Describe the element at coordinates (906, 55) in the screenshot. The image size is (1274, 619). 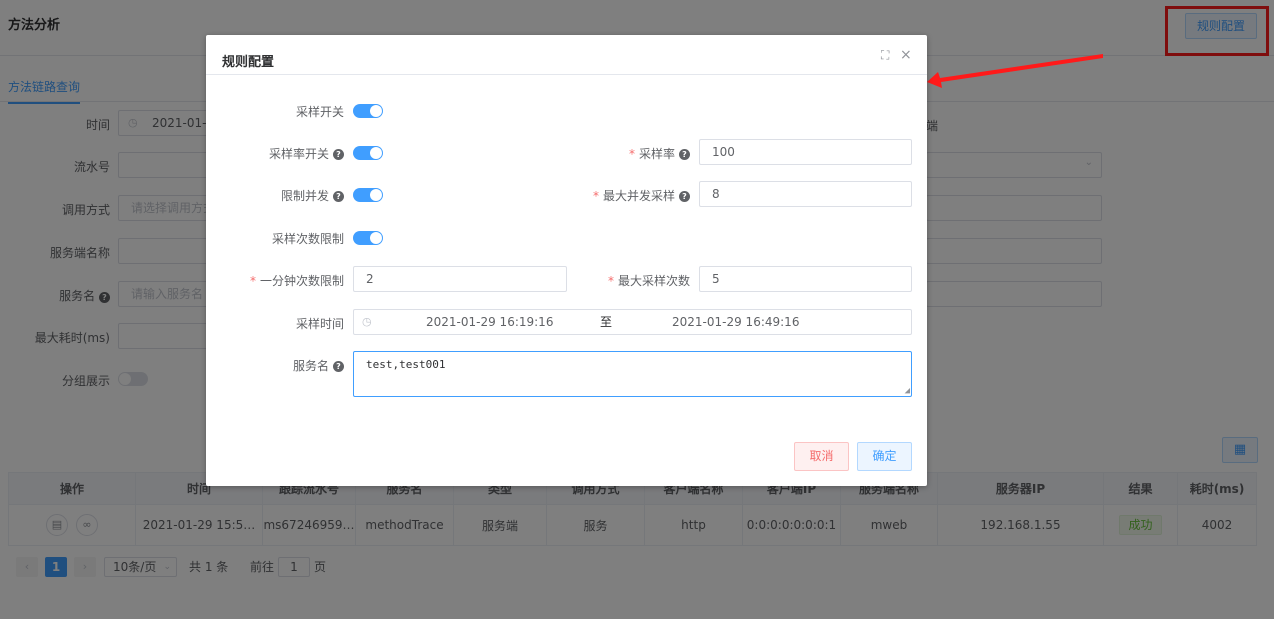
I see `close-icon: ×` at that location.